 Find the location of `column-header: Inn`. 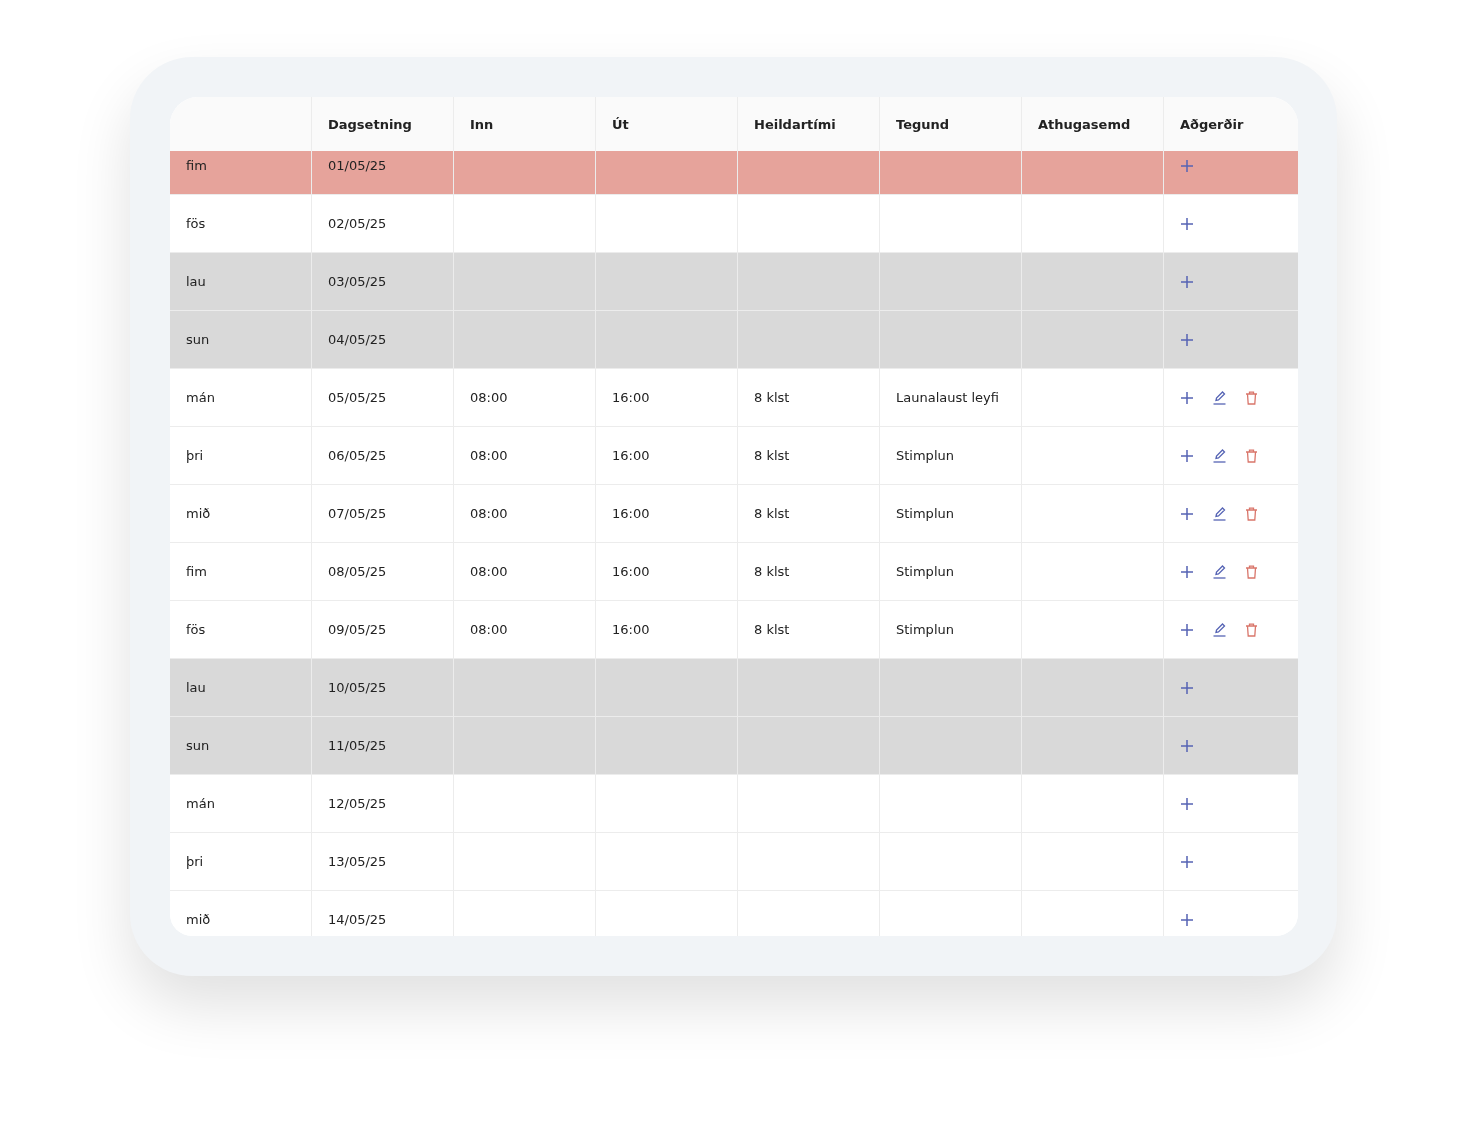

column-header: Inn is located at coordinates (482, 124).